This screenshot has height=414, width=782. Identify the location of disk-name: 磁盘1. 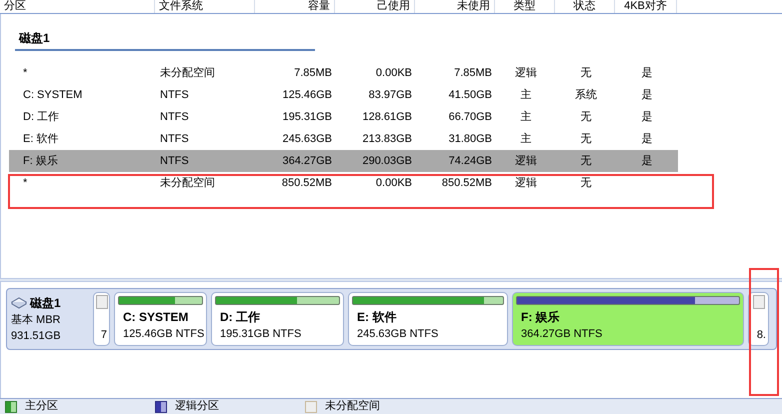
(45, 303).